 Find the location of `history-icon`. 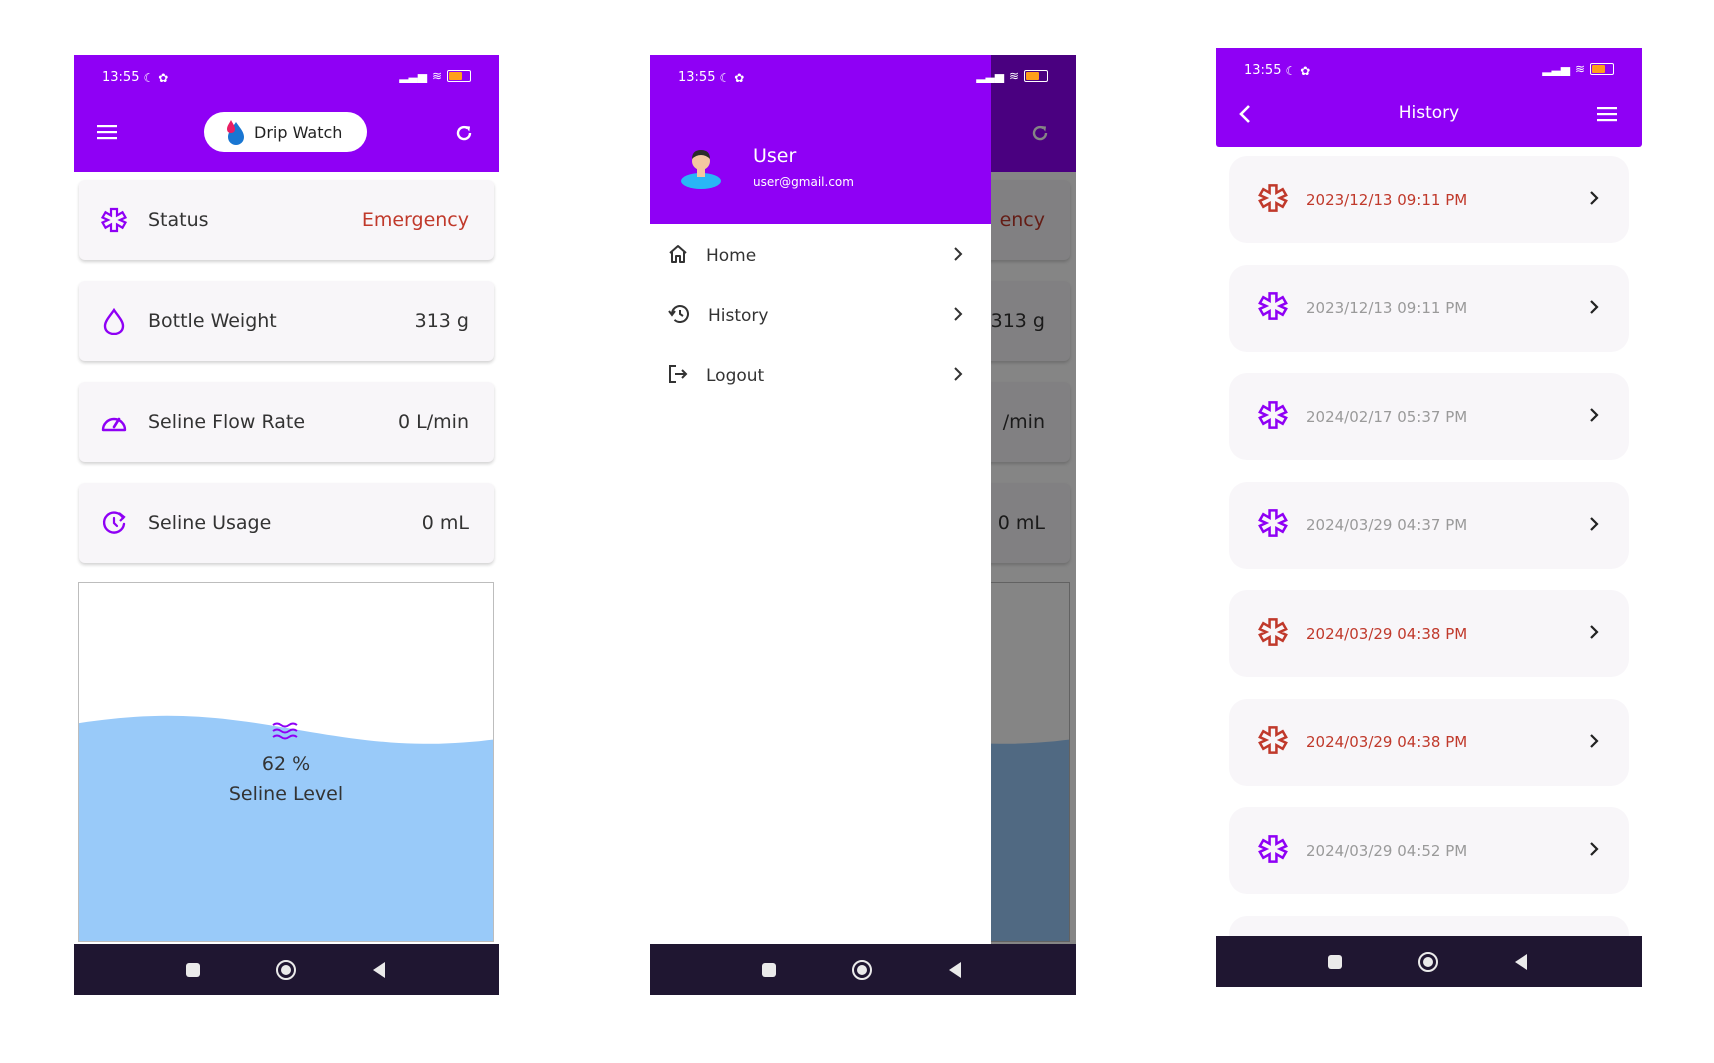

history-icon is located at coordinates (679, 316).